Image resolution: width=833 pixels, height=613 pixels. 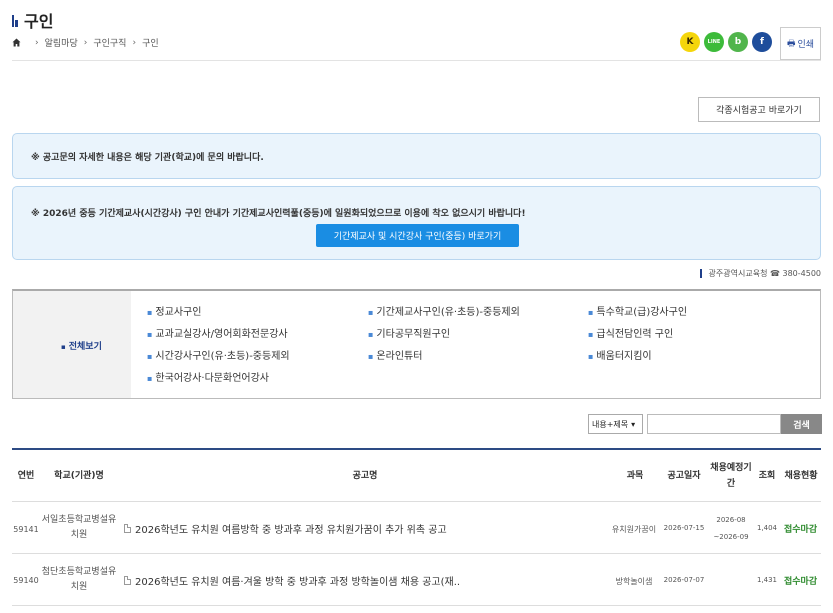 I want to click on contact-info: 광주광역시교육청 ☎ 380-4500, so click(x=760, y=273).